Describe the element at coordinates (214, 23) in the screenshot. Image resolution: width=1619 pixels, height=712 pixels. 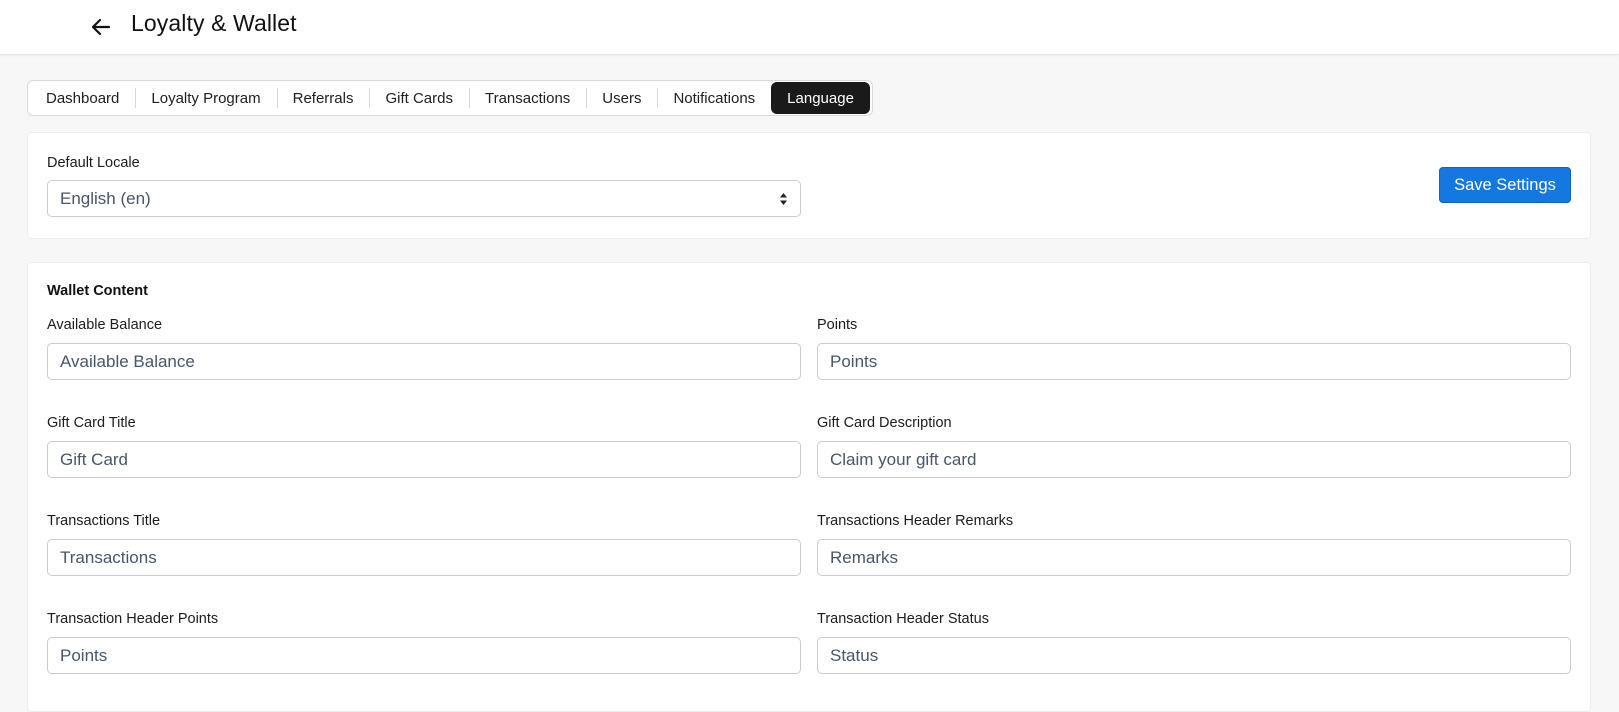
I see `page-title: Loyalty & Wallet` at that location.